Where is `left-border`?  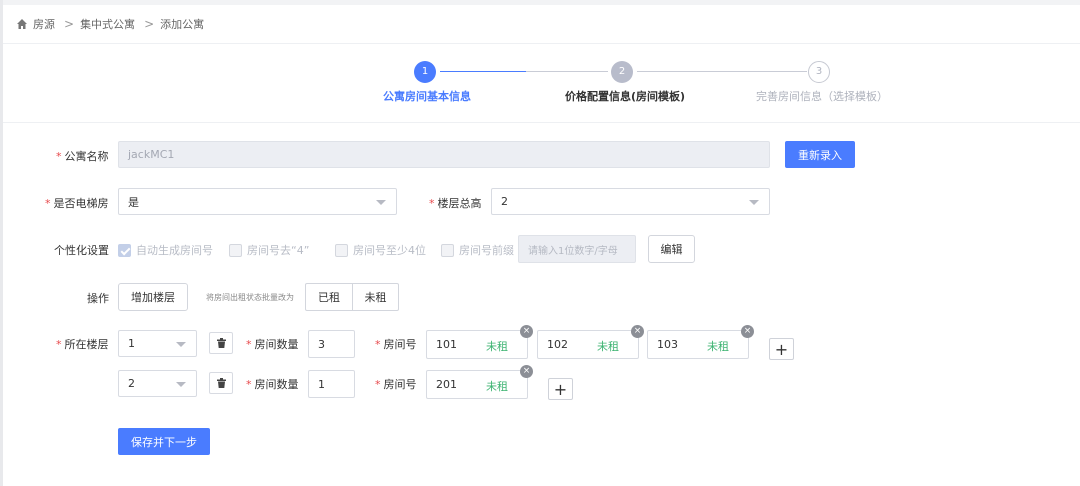 left-border is located at coordinates (1, 243).